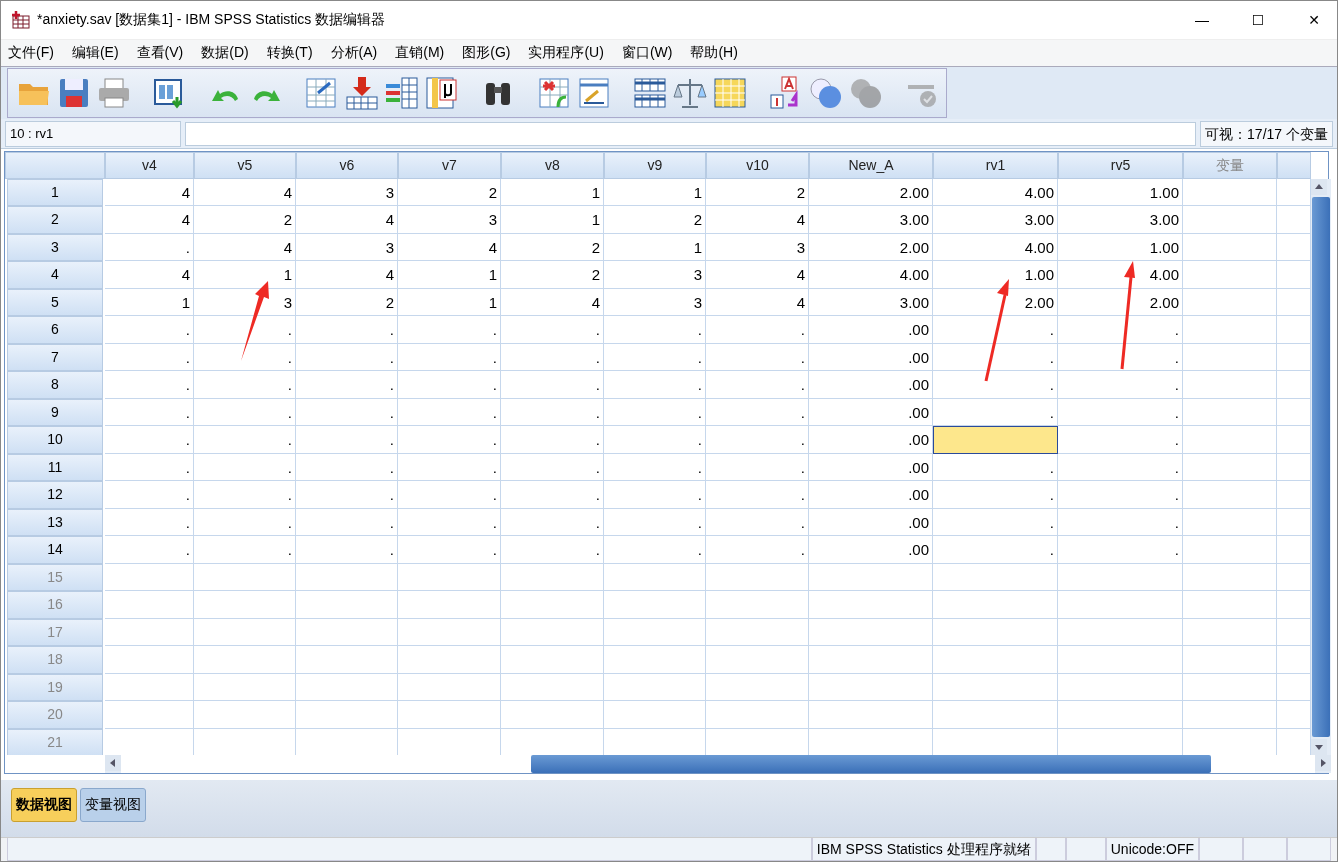  I want to click on row-header: 5, so click(55, 302).